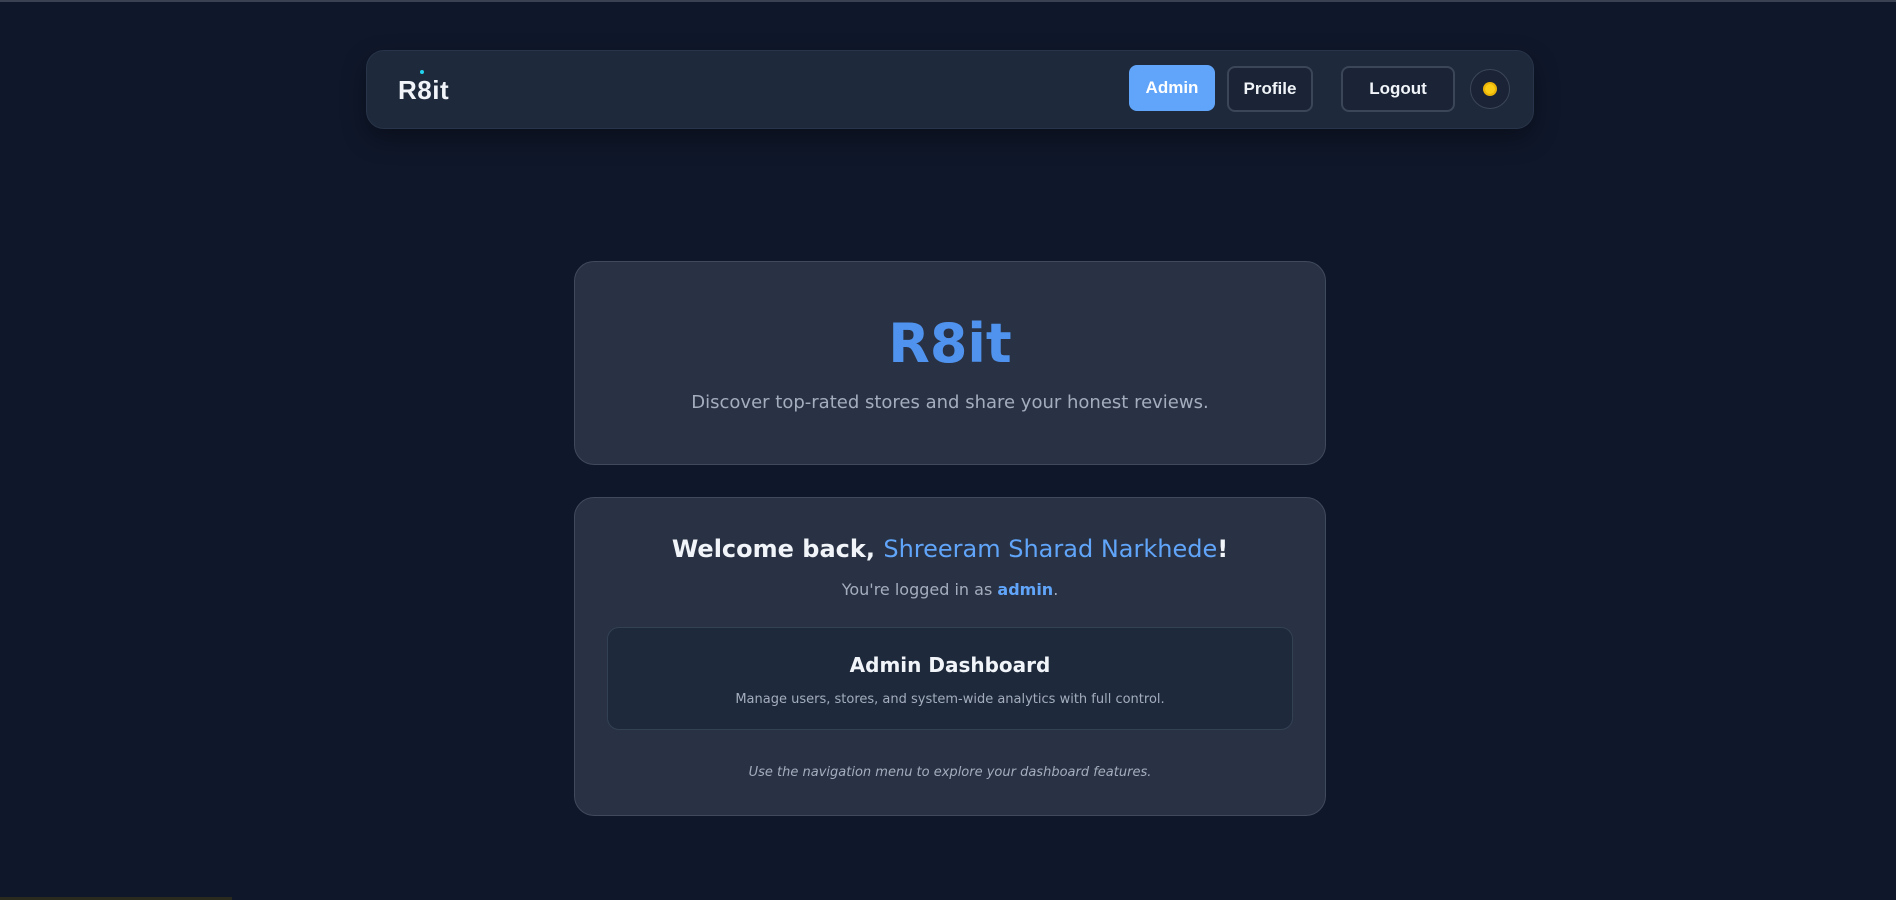  What do you see at coordinates (919, 589) in the screenshot?
I see `role-prefix: You're logged in as` at bounding box center [919, 589].